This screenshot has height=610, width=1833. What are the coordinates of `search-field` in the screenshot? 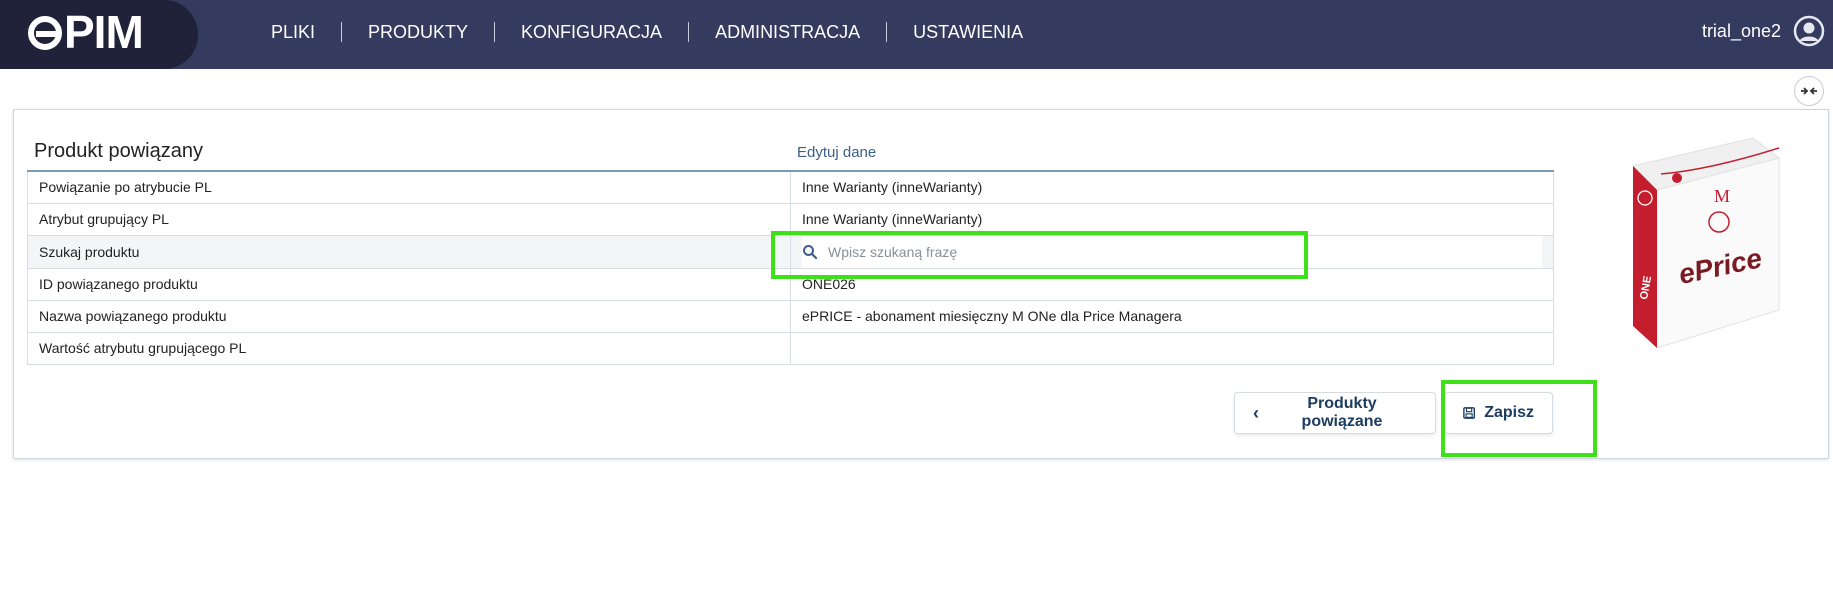 It's located at (1172, 251).